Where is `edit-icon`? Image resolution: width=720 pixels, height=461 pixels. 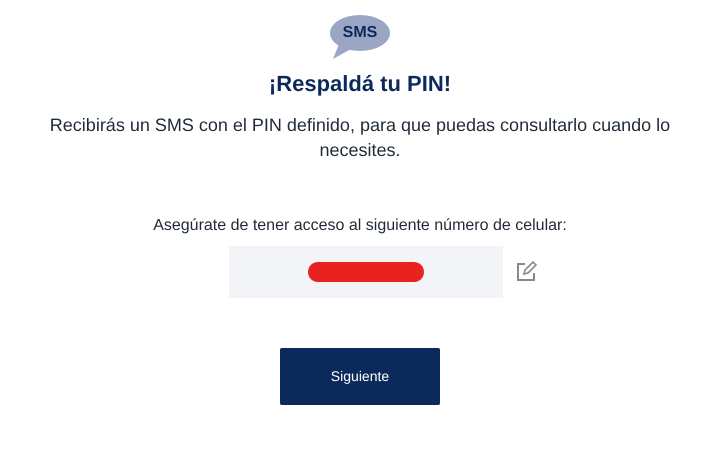
edit-icon is located at coordinates (526, 272).